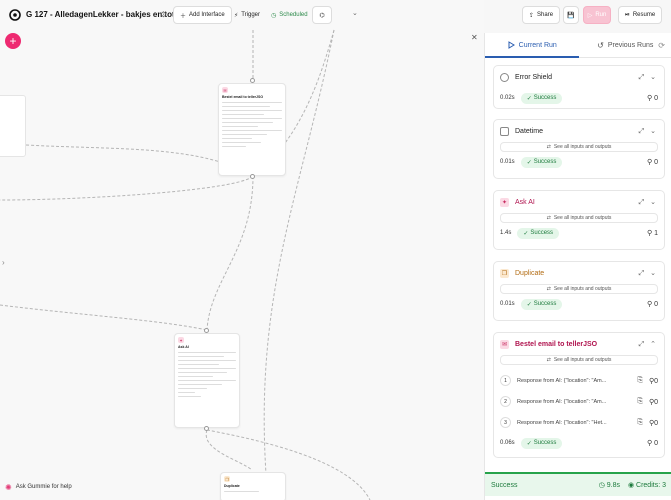 The width and height of the screenshot is (671, 500). Describe the element at coordinates (8, 487) in the screenshot. I see `sparkle-icon: ✺` at that location.